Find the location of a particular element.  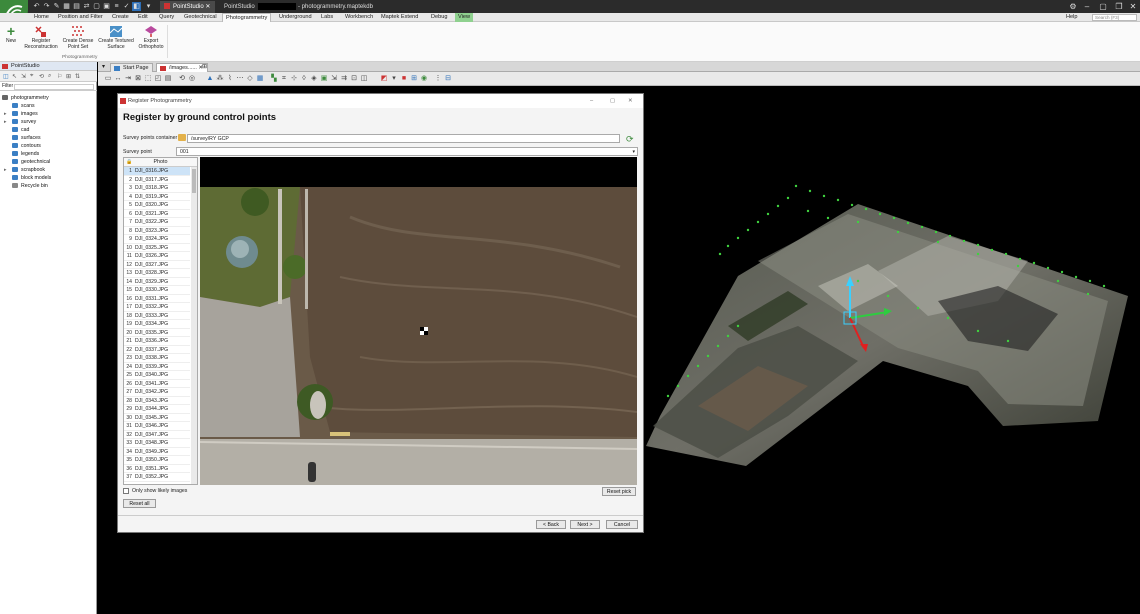

toolbar-icon: ⊞ is located at coordinates (414, 79).